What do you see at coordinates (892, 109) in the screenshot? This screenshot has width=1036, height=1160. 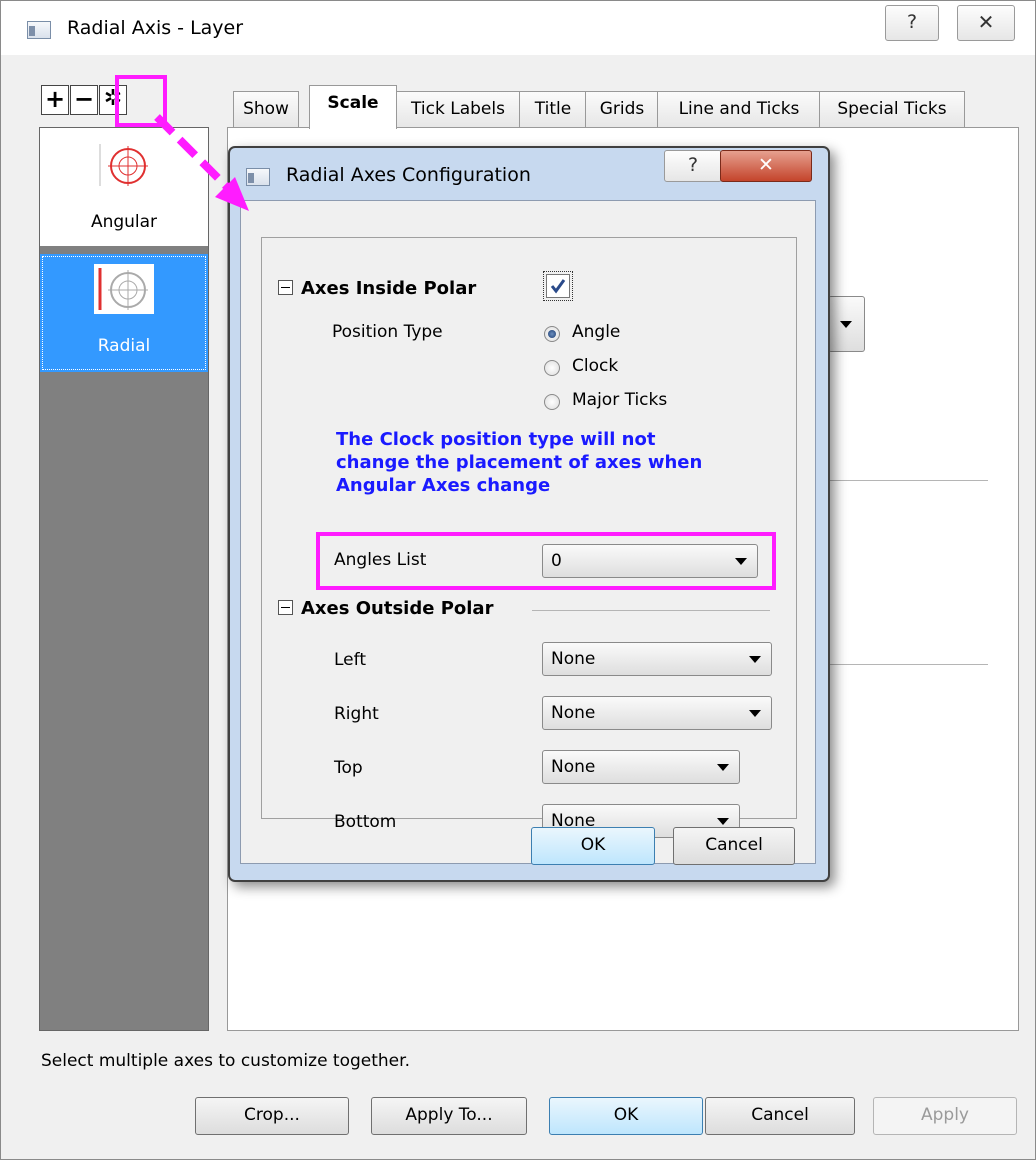 I see `tab-special-ticks: Special Ticks` at bounding box center [892, 109].